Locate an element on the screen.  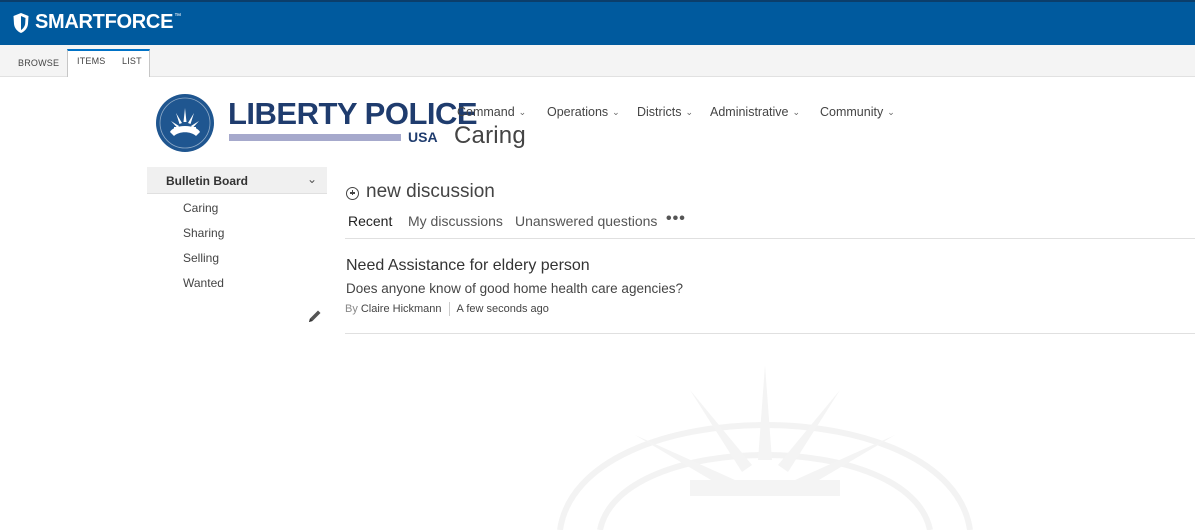
filter-my-discussions: My discussions is located at coordinates (455, 221).